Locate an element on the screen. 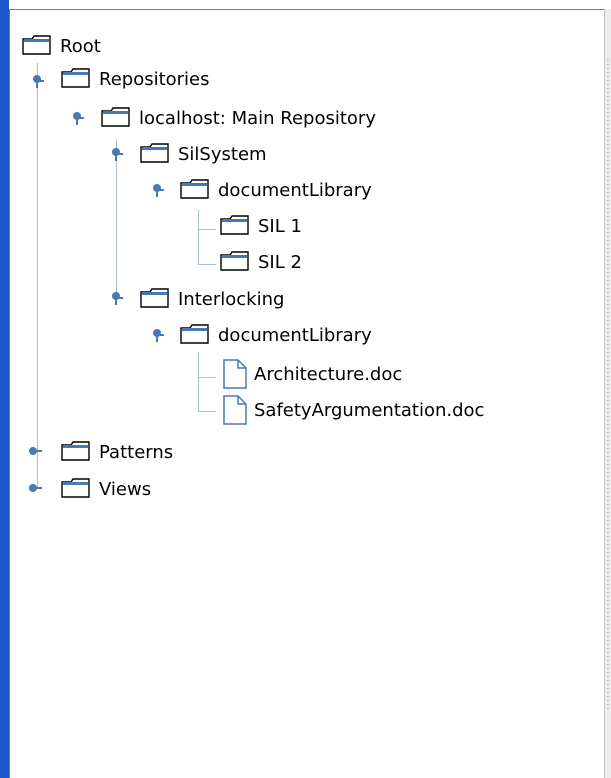 Image resolution: width=611 pixels, height=778 pixels. tree-node-label: Root is located at coordinates (80, 46).